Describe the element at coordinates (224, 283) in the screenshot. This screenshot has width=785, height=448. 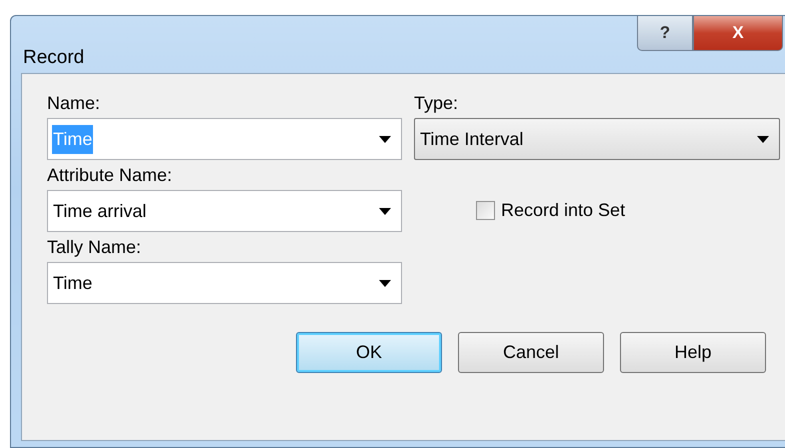
I see `tally-name-combo: Time` at that location.